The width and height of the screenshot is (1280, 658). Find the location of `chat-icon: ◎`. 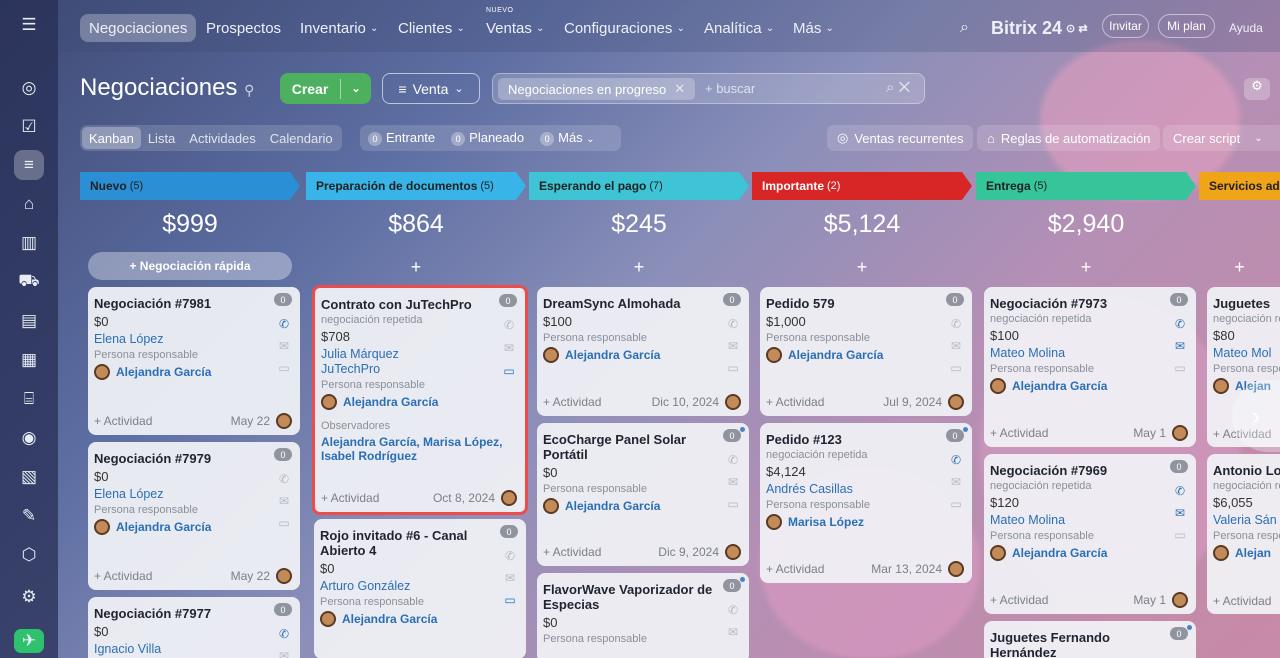

chat-icon: ◎ is located at coordinates (29, 88).